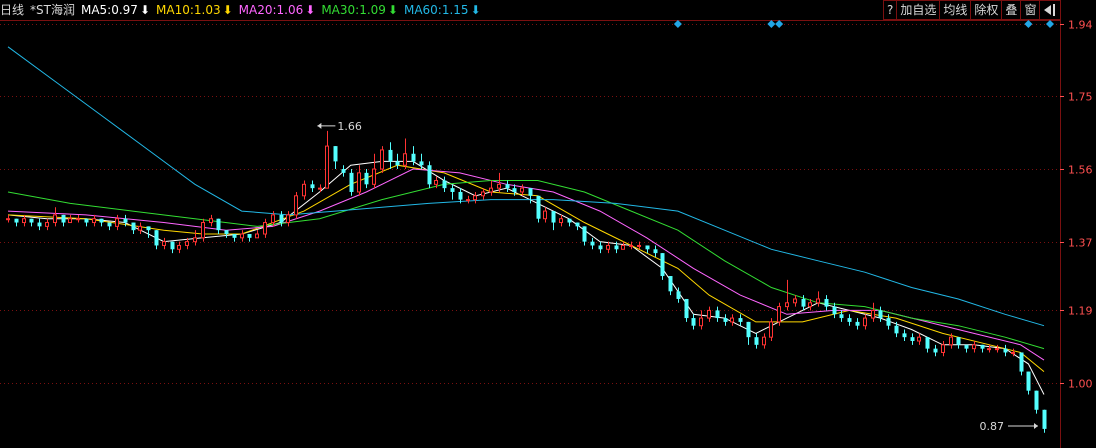 The width and height of the screenshot is (1096, 448). I want to click on y-axis: 1.94 1.75 1.56 1.37 1.19 1.00, so click(1076, 205).